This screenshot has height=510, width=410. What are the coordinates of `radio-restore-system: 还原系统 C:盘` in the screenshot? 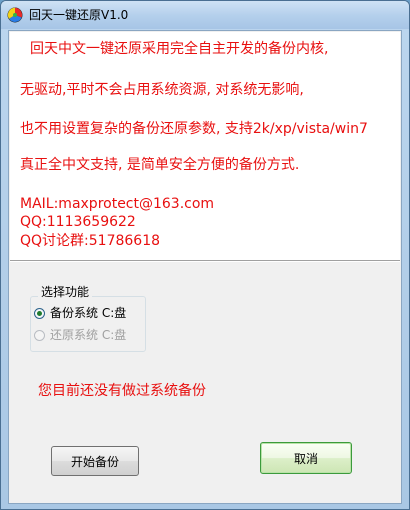 It's located at (80, 335).